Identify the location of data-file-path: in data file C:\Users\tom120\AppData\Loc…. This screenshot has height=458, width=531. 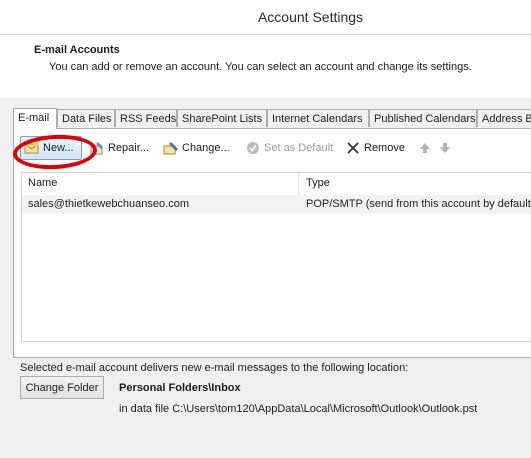
(298, 409).